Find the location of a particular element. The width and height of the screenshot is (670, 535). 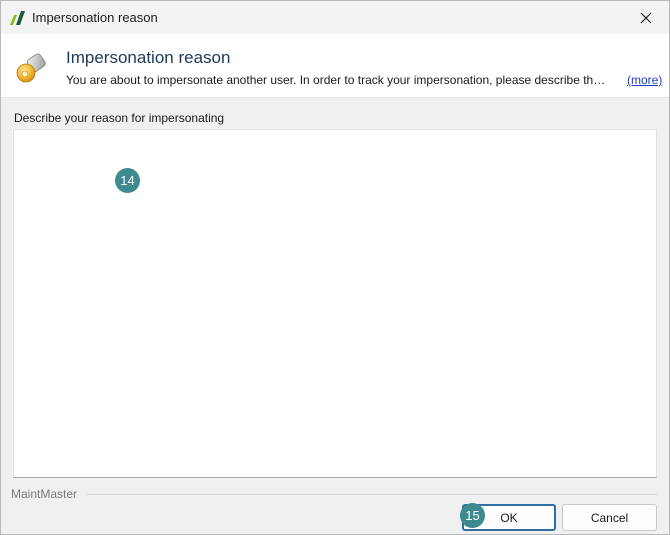

window-title: Impersonation reason is located at coordinates (95, 17).